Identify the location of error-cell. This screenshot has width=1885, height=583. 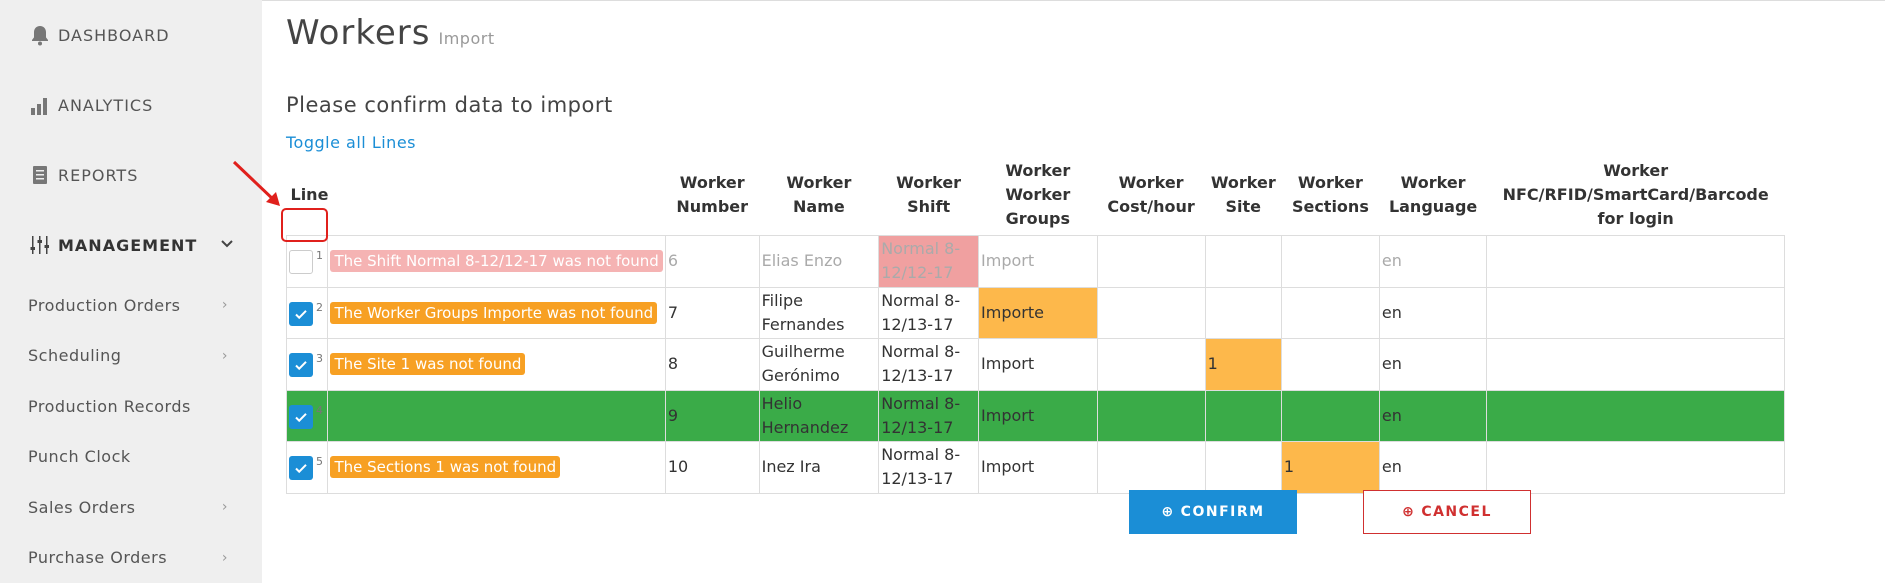
(496, 415).